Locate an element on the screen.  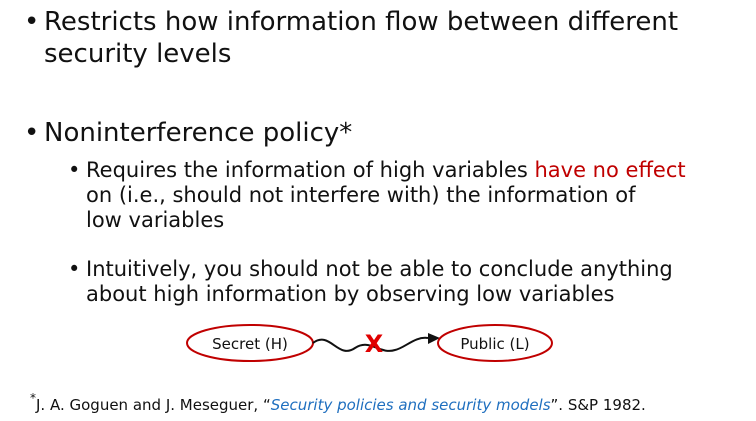
noninterference-diagram: Secret (H) X Public (L) is located at coordinates (369, 343).